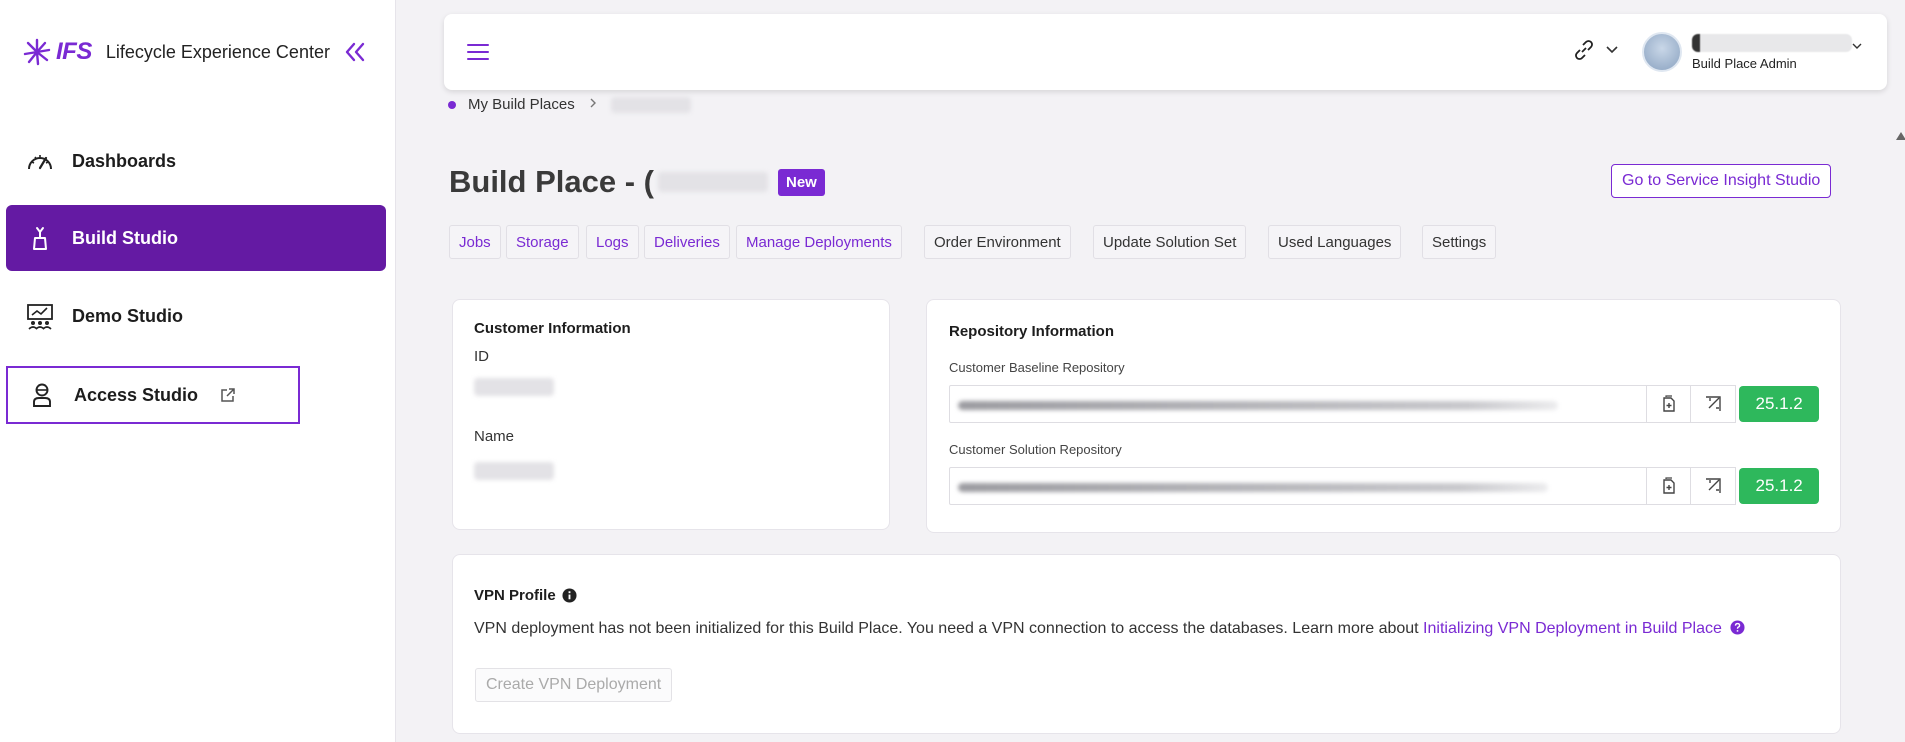 The width and height of the screenshot is (1905, 742). What do you see at coordinates (37, 52) in the screenshot?
I see `ifs-burst-icon` at bounding box center [37, 52].